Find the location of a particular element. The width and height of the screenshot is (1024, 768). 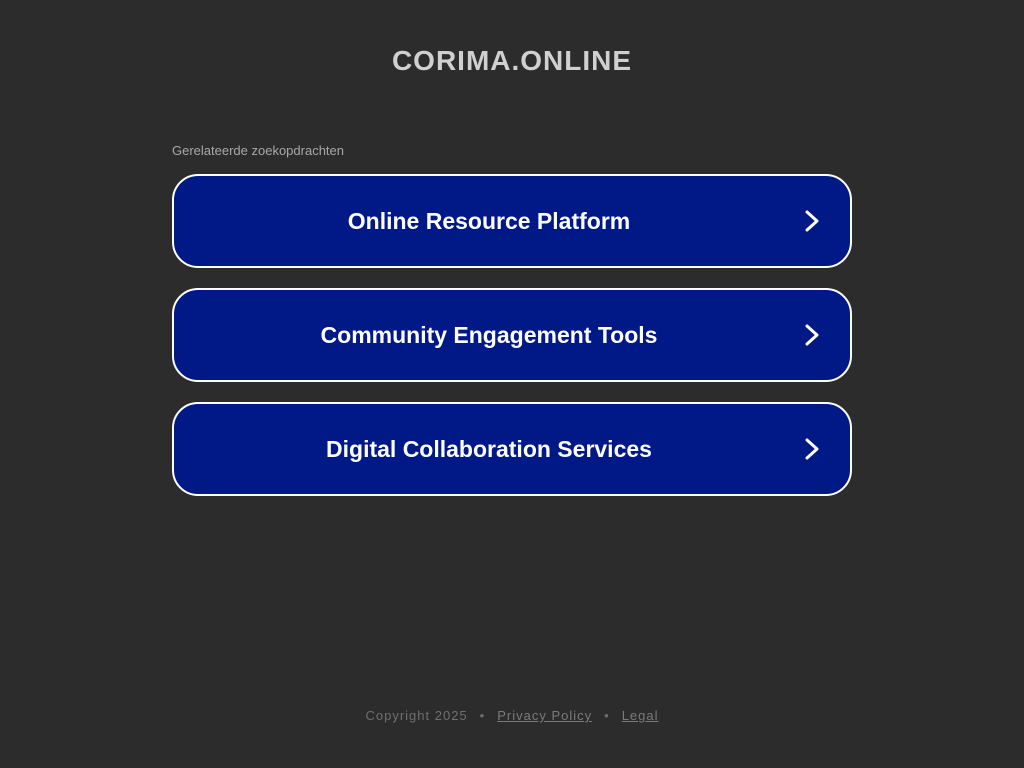

related-link-digital-collaboration-services: Digital Collaboration Services is located at coordinates (512, 449).